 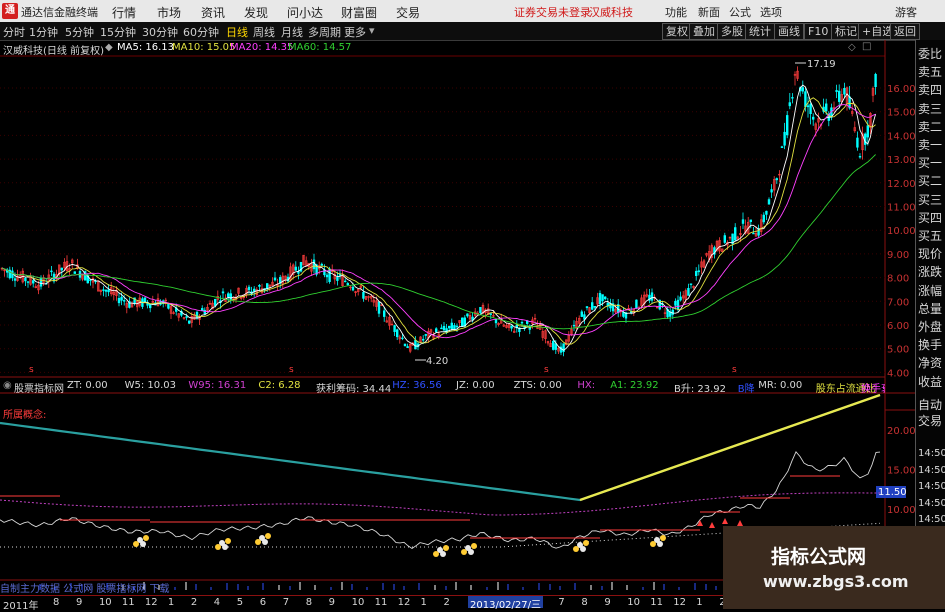 What do you see at coordinates (898, 302) in the screenshot?
I see `price-tick-label: 7.00` at bounding box center [898, 302].